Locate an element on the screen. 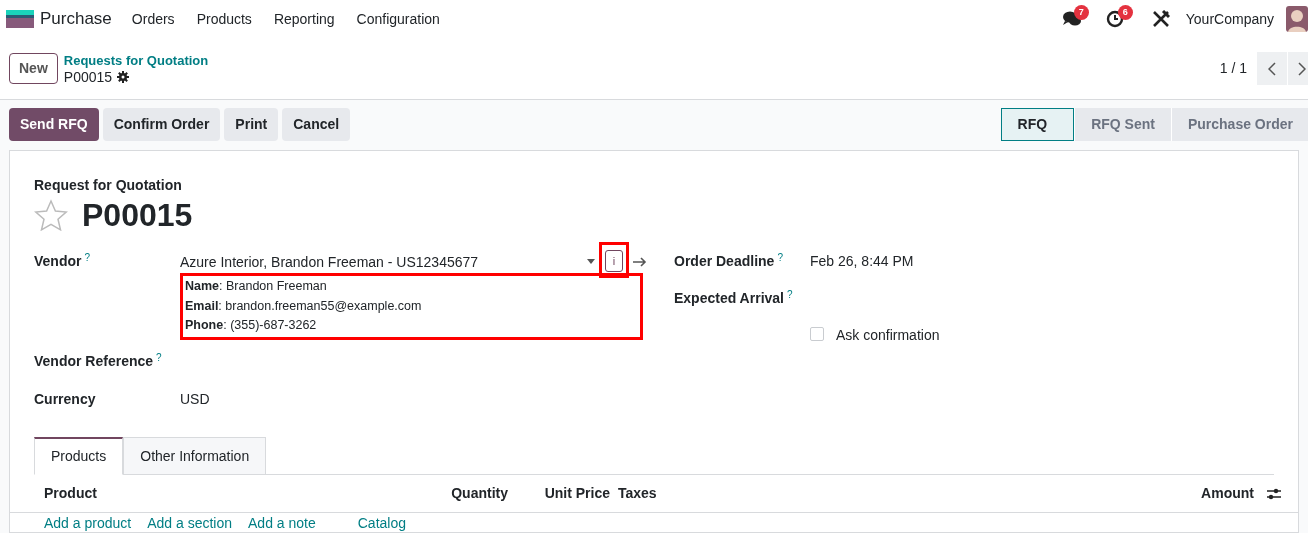 The width and height of the screenshot is (1308, 533). status-step: Purchase Order is located at coordinates (1239, 124).